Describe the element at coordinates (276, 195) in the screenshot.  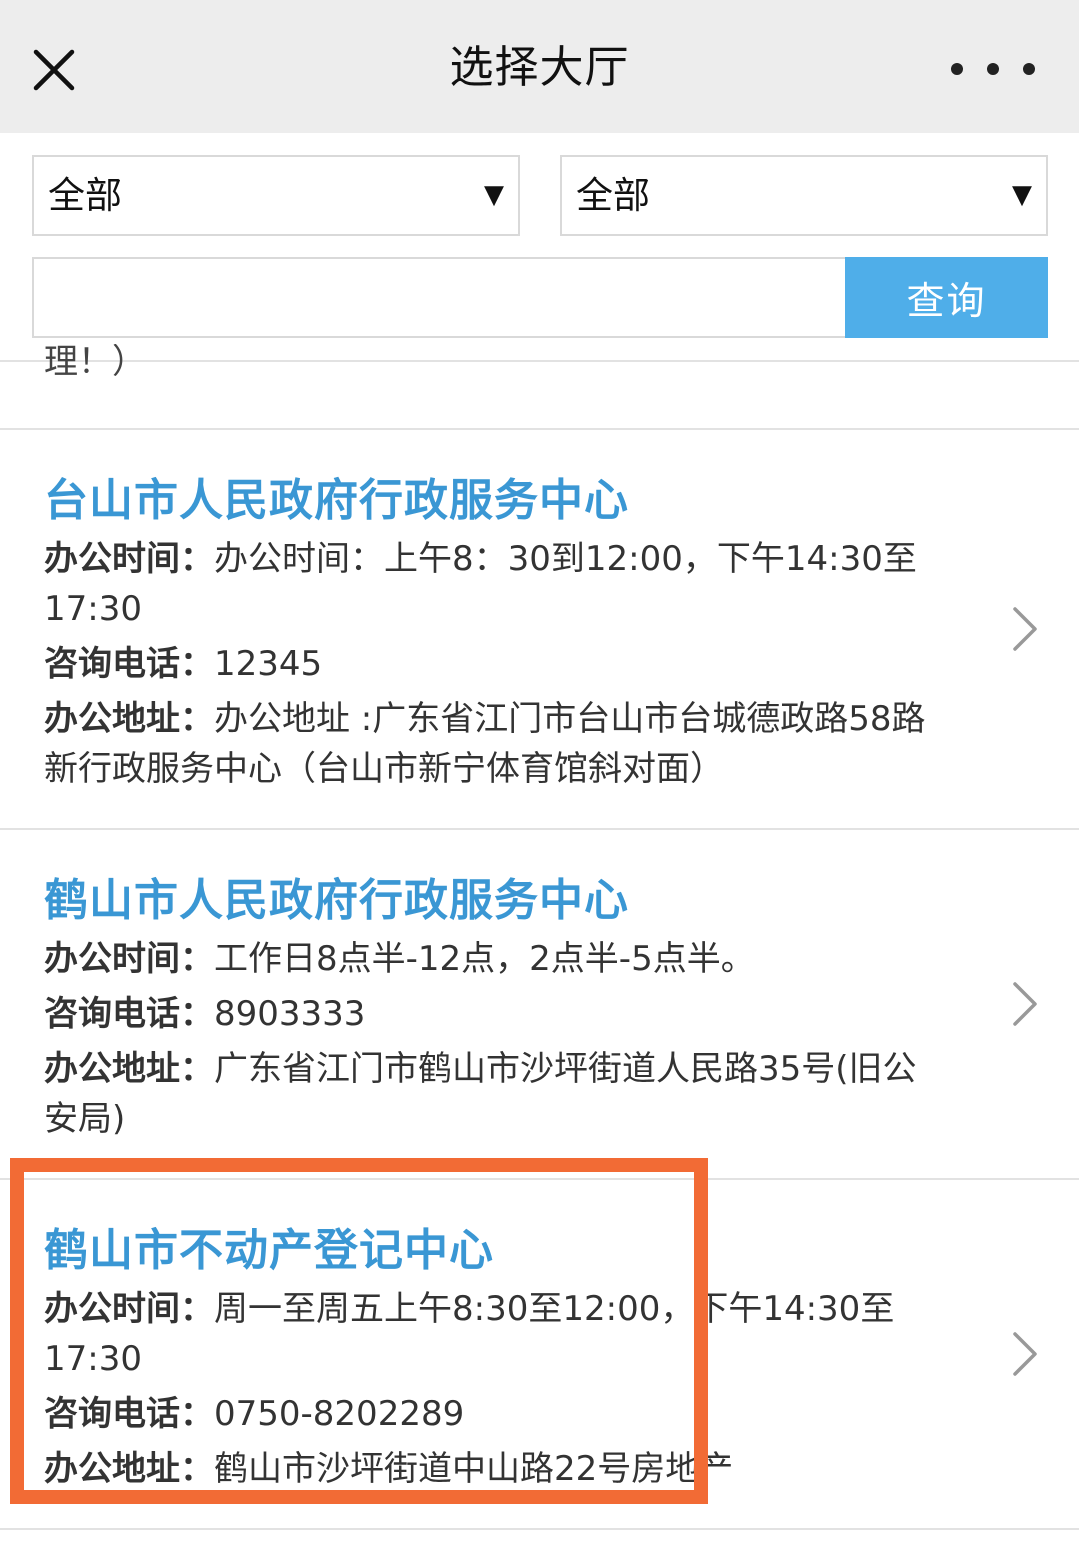
I see `region-select: 全部 ▼` at that location.